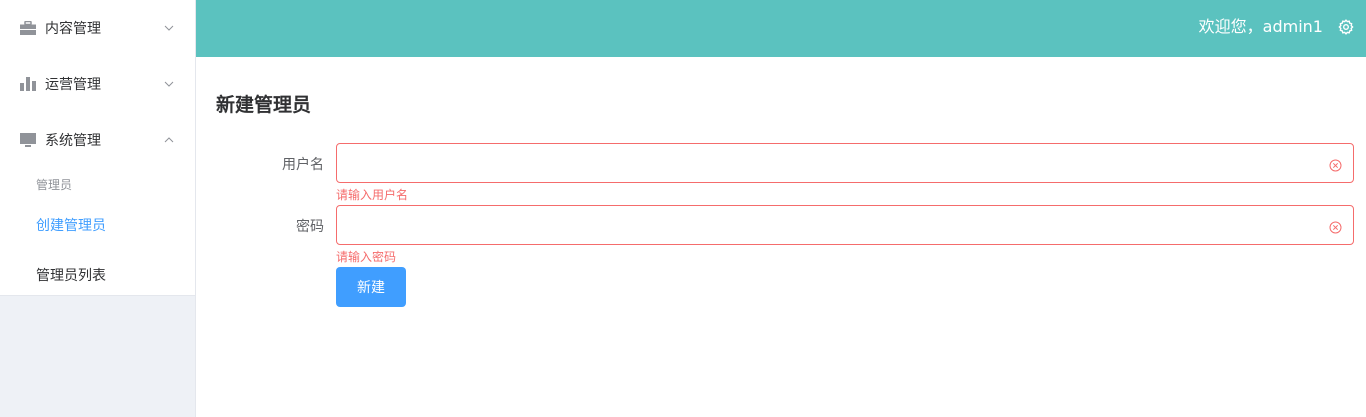 This screenshot has height=417, width=1366. Describe the element at coordinates (73, 85) in the screenshot. I see `menu-label: 运营管理` at that location.